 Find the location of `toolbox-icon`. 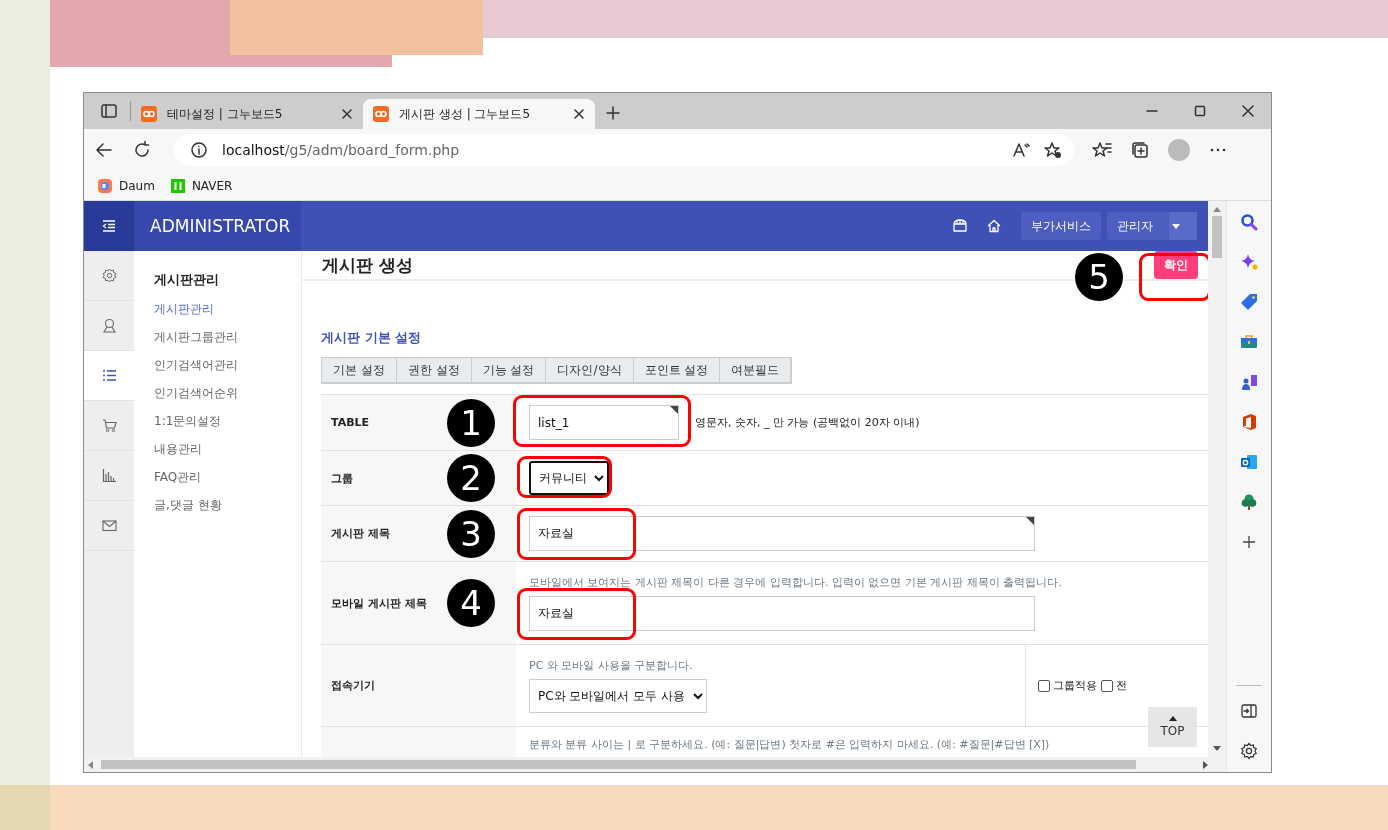

toolbox-icon is located at coordinates (1249, 342).